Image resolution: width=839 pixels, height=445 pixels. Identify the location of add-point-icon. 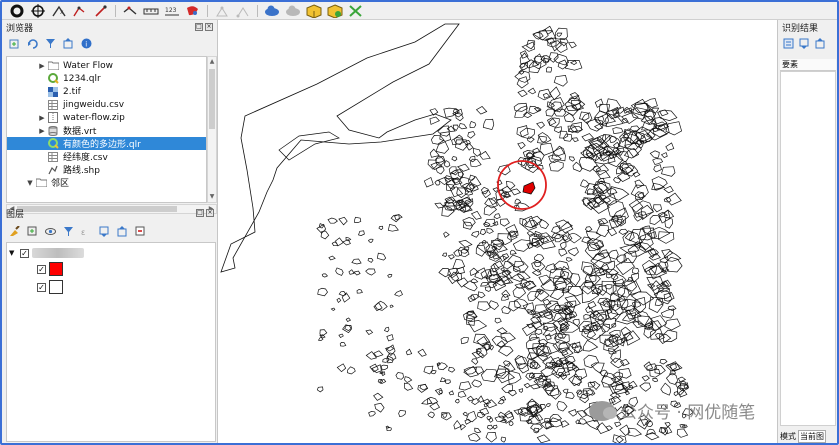
(101, 11).